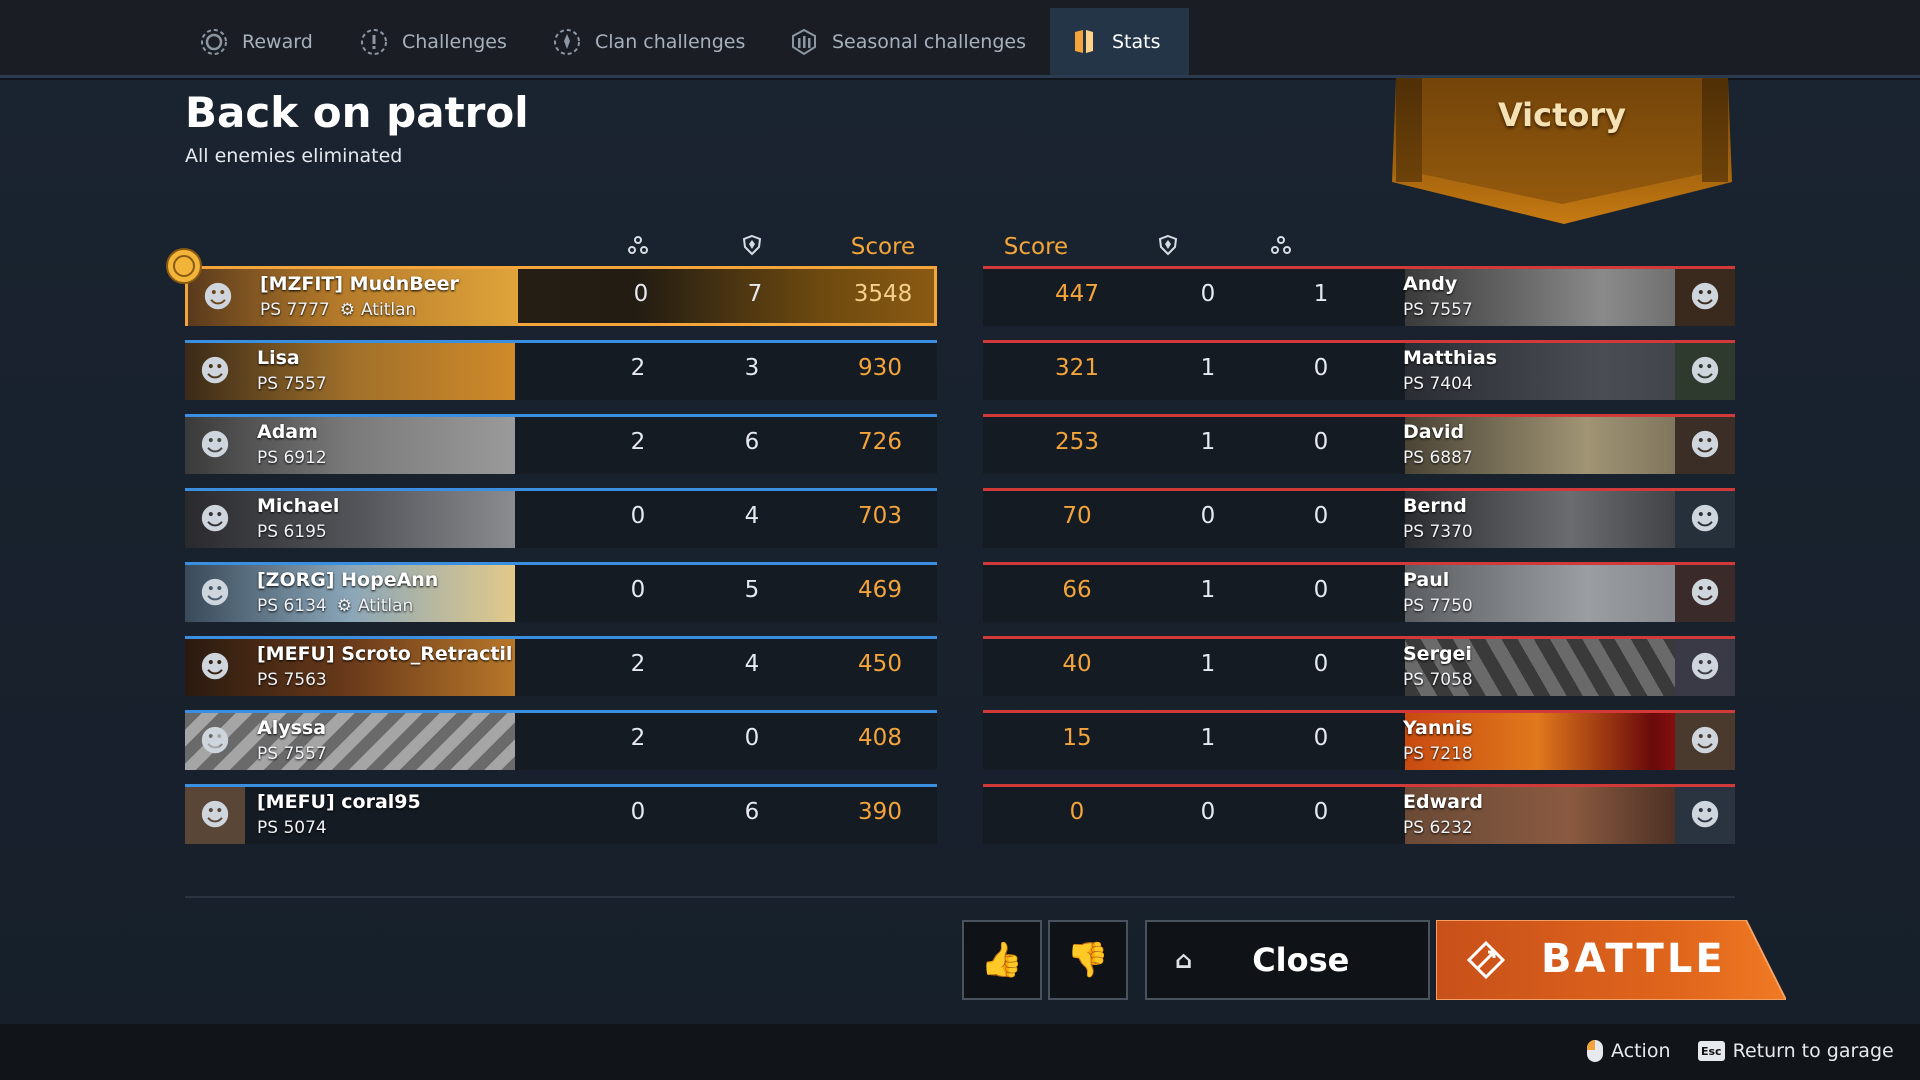  What do you see at coordinates (880, 442) in the screenshot?
I see `score-value: 726` at bounding box center [880, 442].